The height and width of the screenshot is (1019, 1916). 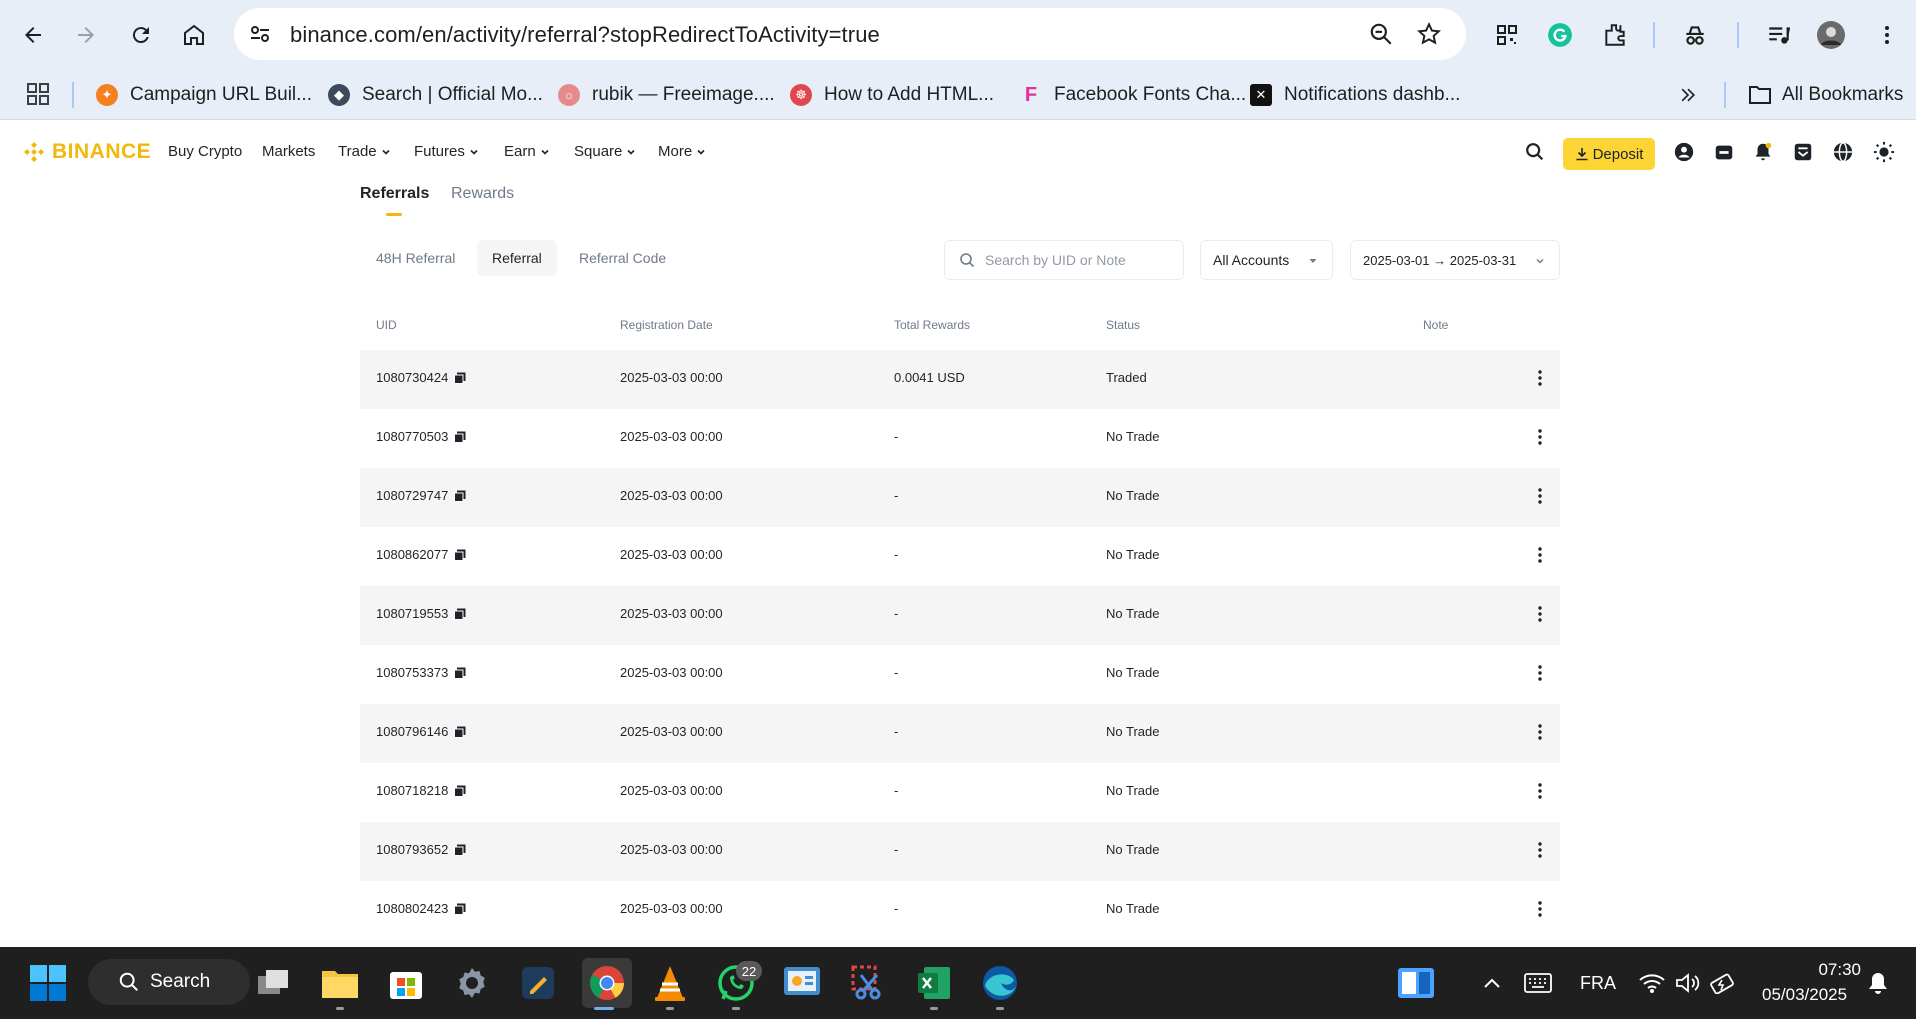 I want to click on presentation-app-icon, so click(x=802, y=983).